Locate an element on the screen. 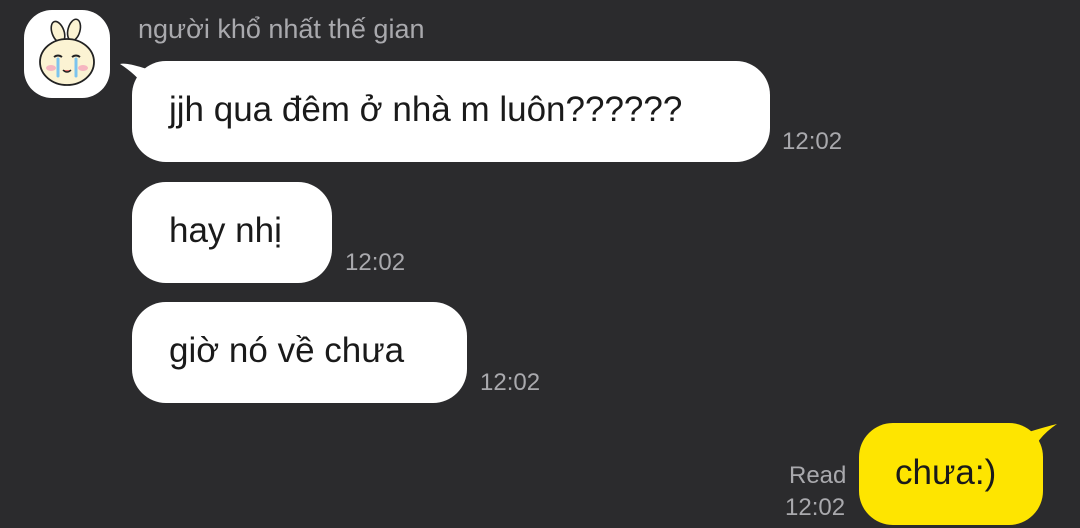  crying-bunny-avatar-icon is located at coordinates (67, 52).